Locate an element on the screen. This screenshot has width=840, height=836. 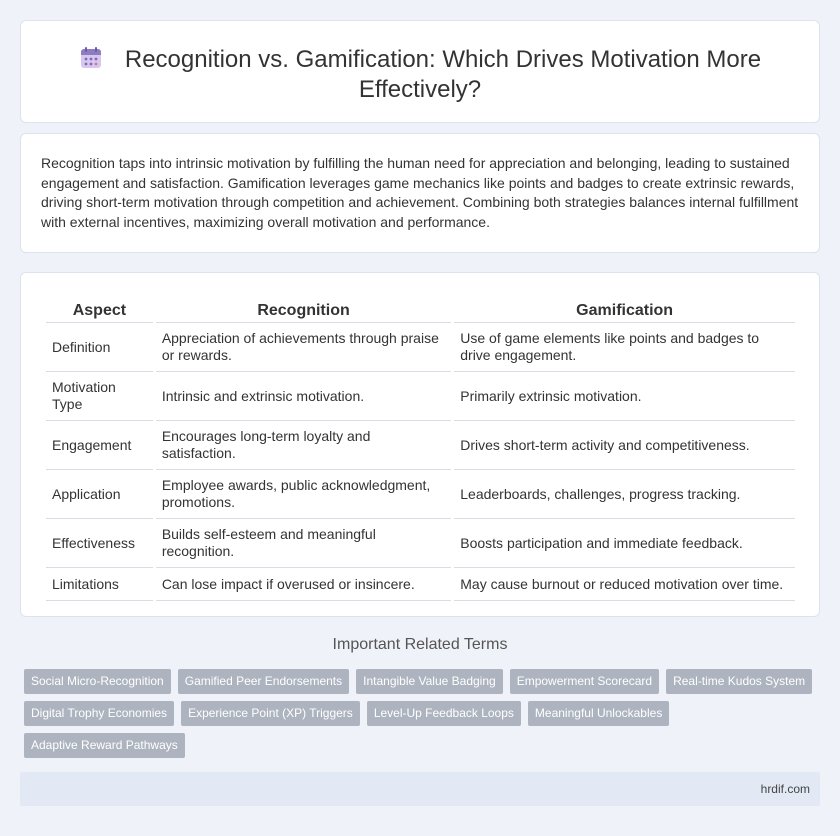
row-aspect: Motivation Type is located at coordinates (99, 396).